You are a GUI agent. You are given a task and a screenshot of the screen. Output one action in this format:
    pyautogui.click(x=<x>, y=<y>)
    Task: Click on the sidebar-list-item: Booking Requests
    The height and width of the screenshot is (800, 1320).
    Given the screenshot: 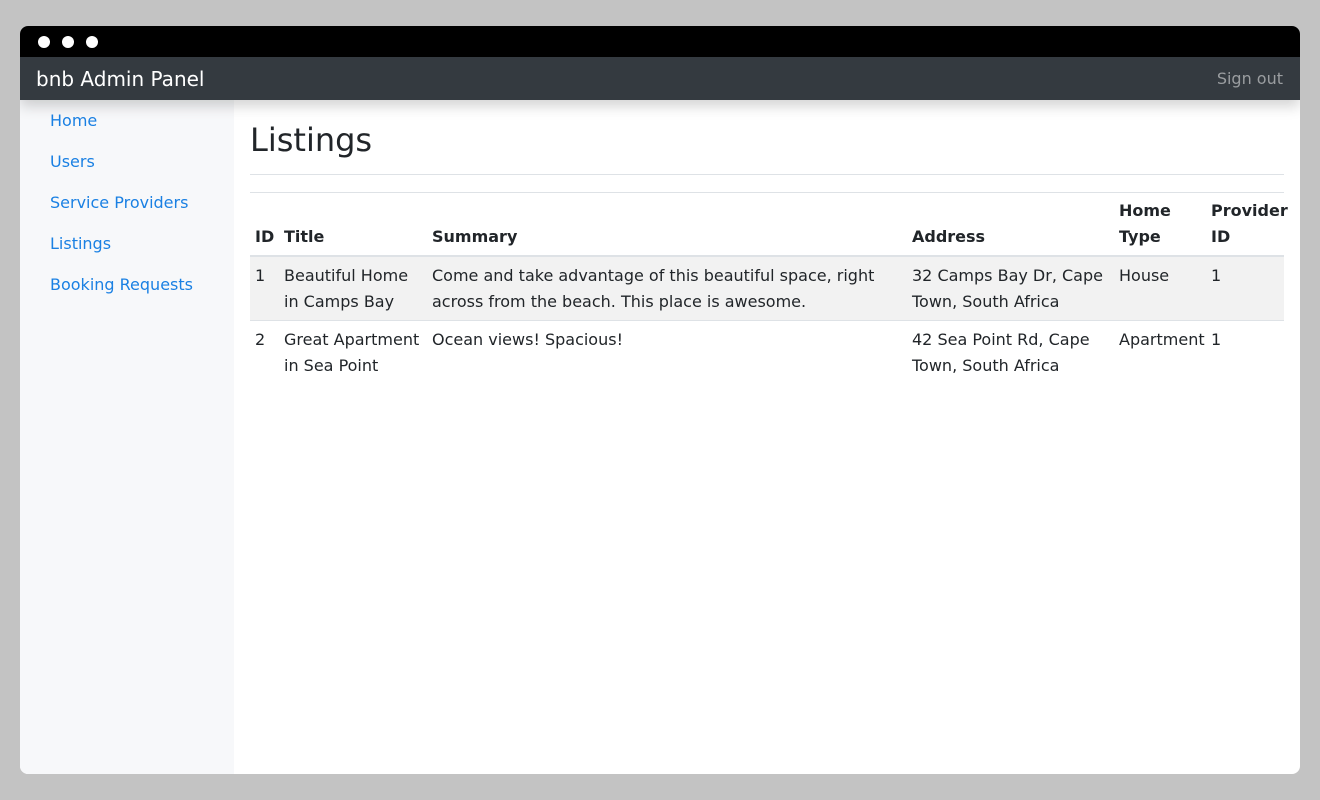 What is the action you would take?
    pyautogui.click(x=127, y=284)
    